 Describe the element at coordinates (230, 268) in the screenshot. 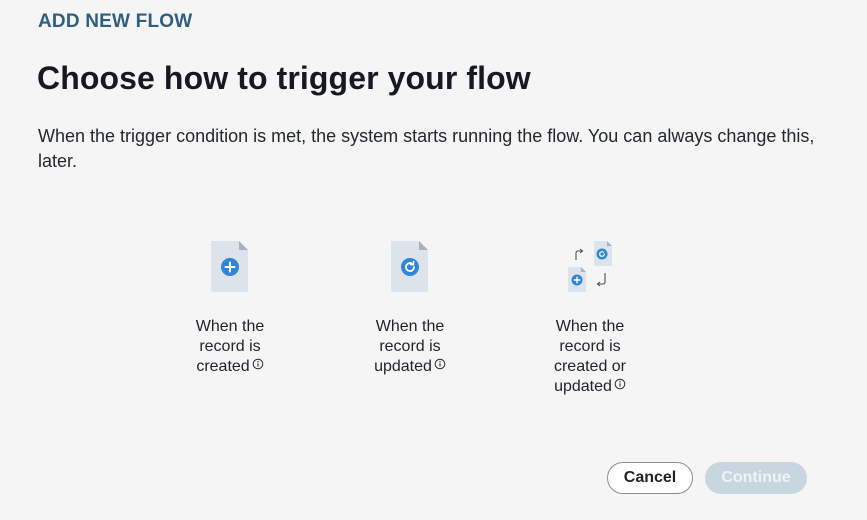

I see `document-plus-icon` at that location.